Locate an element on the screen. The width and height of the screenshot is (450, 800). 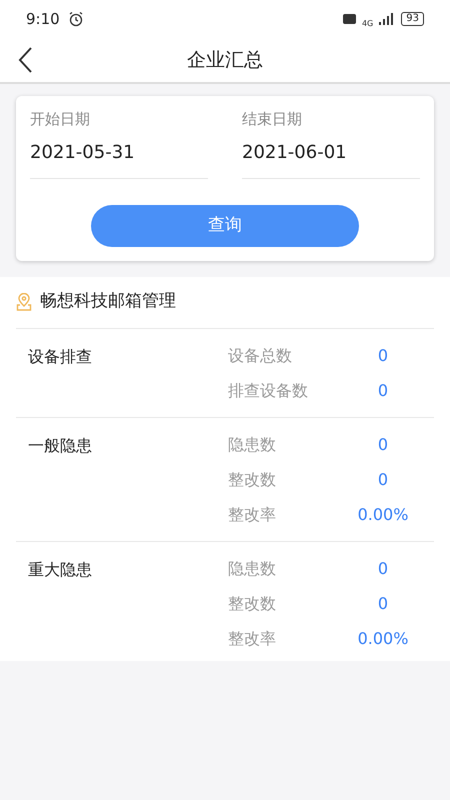
metric-label: 排查设备数 is located at coordinates (268, 391).